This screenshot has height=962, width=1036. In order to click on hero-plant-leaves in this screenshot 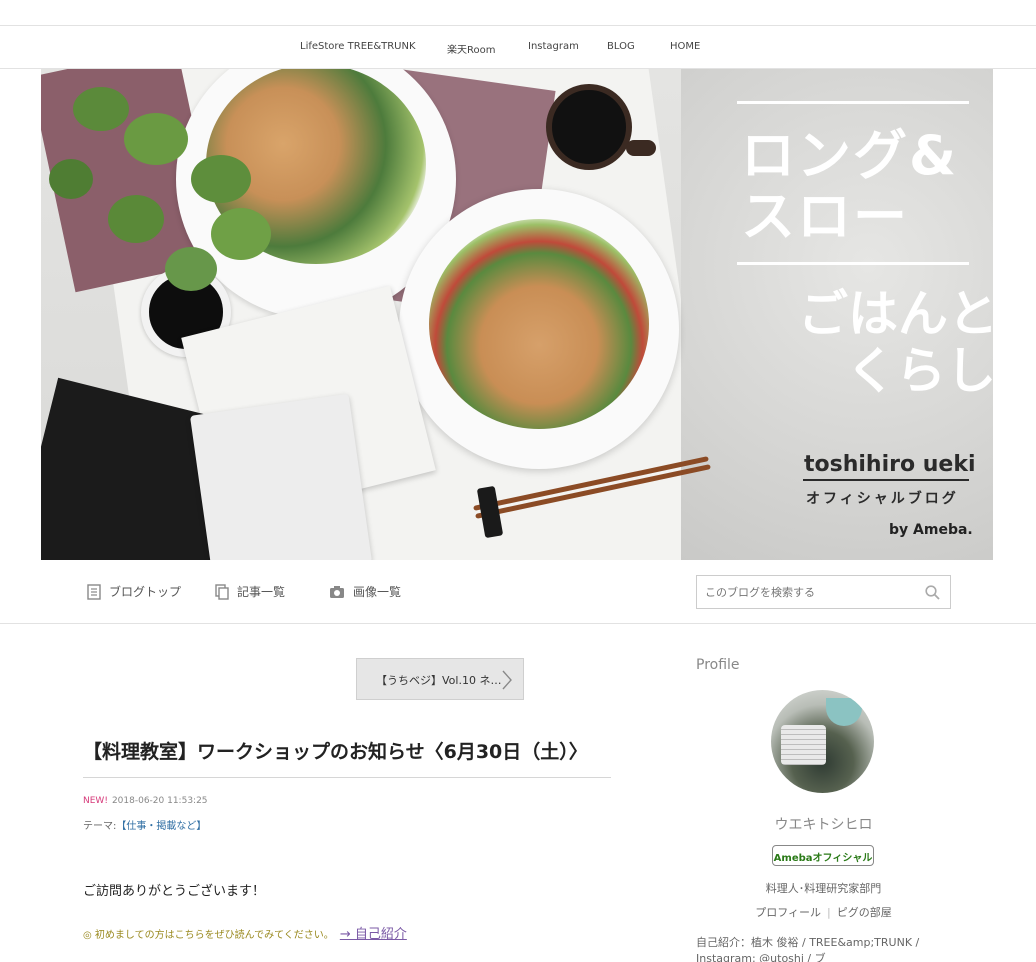, I will do `click(160, 189)`.